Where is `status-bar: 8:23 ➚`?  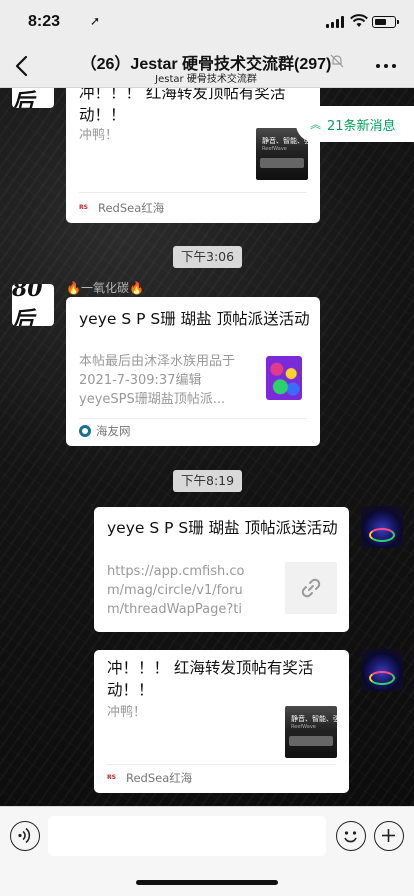
status-bar: 8:23 ➚ is located at coordinates (207, 22).